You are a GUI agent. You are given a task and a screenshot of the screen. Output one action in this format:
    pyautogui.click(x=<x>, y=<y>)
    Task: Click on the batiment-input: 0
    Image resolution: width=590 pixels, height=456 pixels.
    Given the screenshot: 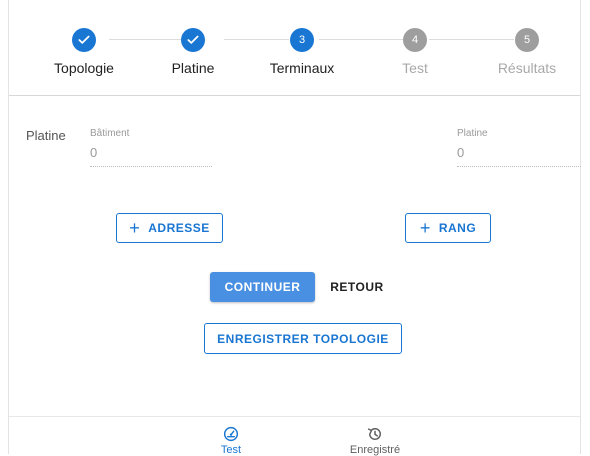 What is the action you would take?
    pyautogui.click(x=151, y=156)
    